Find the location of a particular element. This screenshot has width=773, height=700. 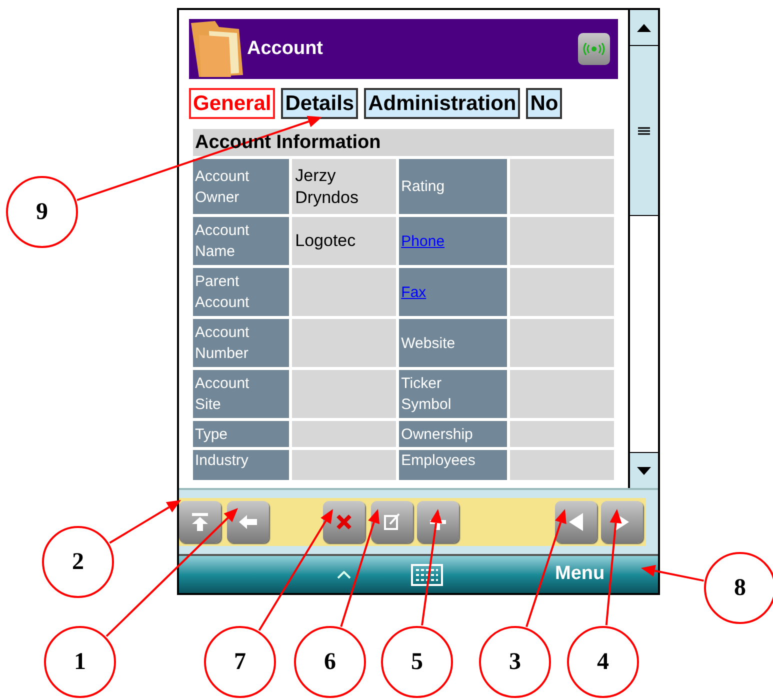

scroll-thumb is located at coordinates (644, 131).